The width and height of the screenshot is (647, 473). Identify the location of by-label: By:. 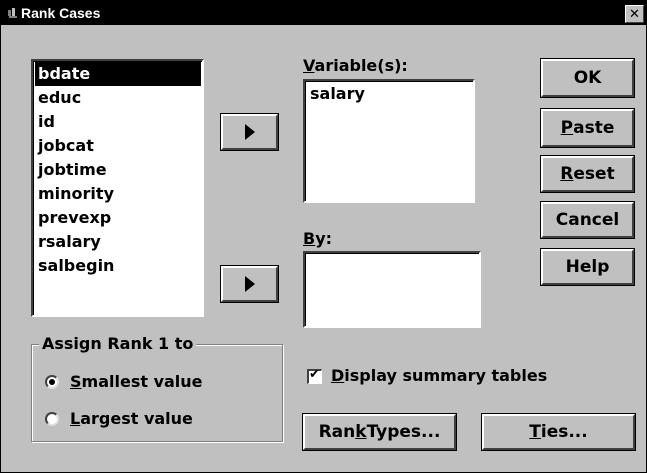
(318, 238).